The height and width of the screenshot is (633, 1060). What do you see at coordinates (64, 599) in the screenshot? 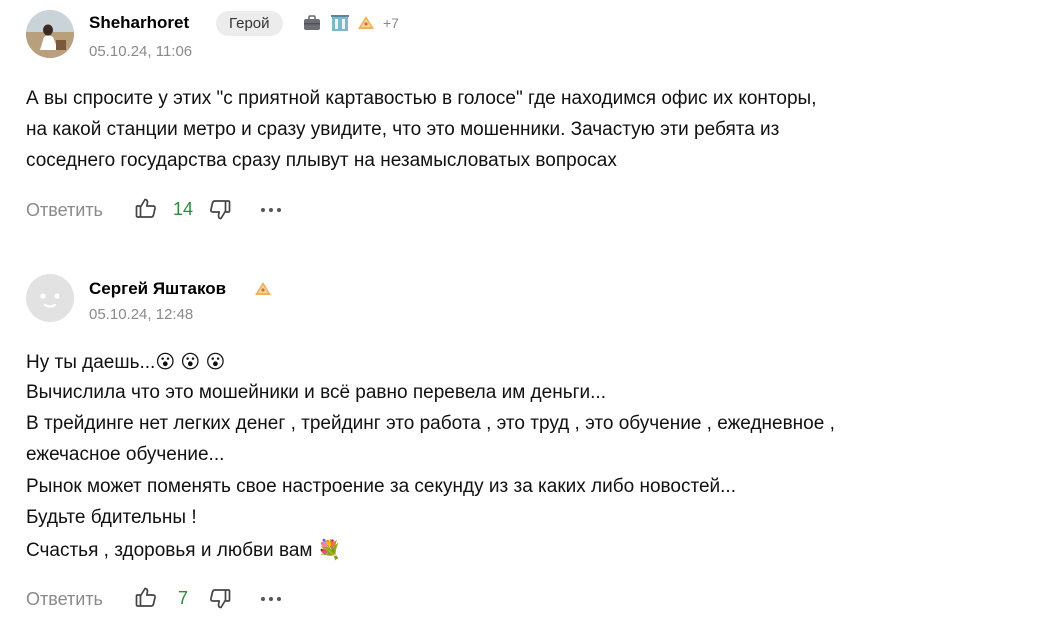
I see `reply-button: Ответить` at bounding box center [64, 599].